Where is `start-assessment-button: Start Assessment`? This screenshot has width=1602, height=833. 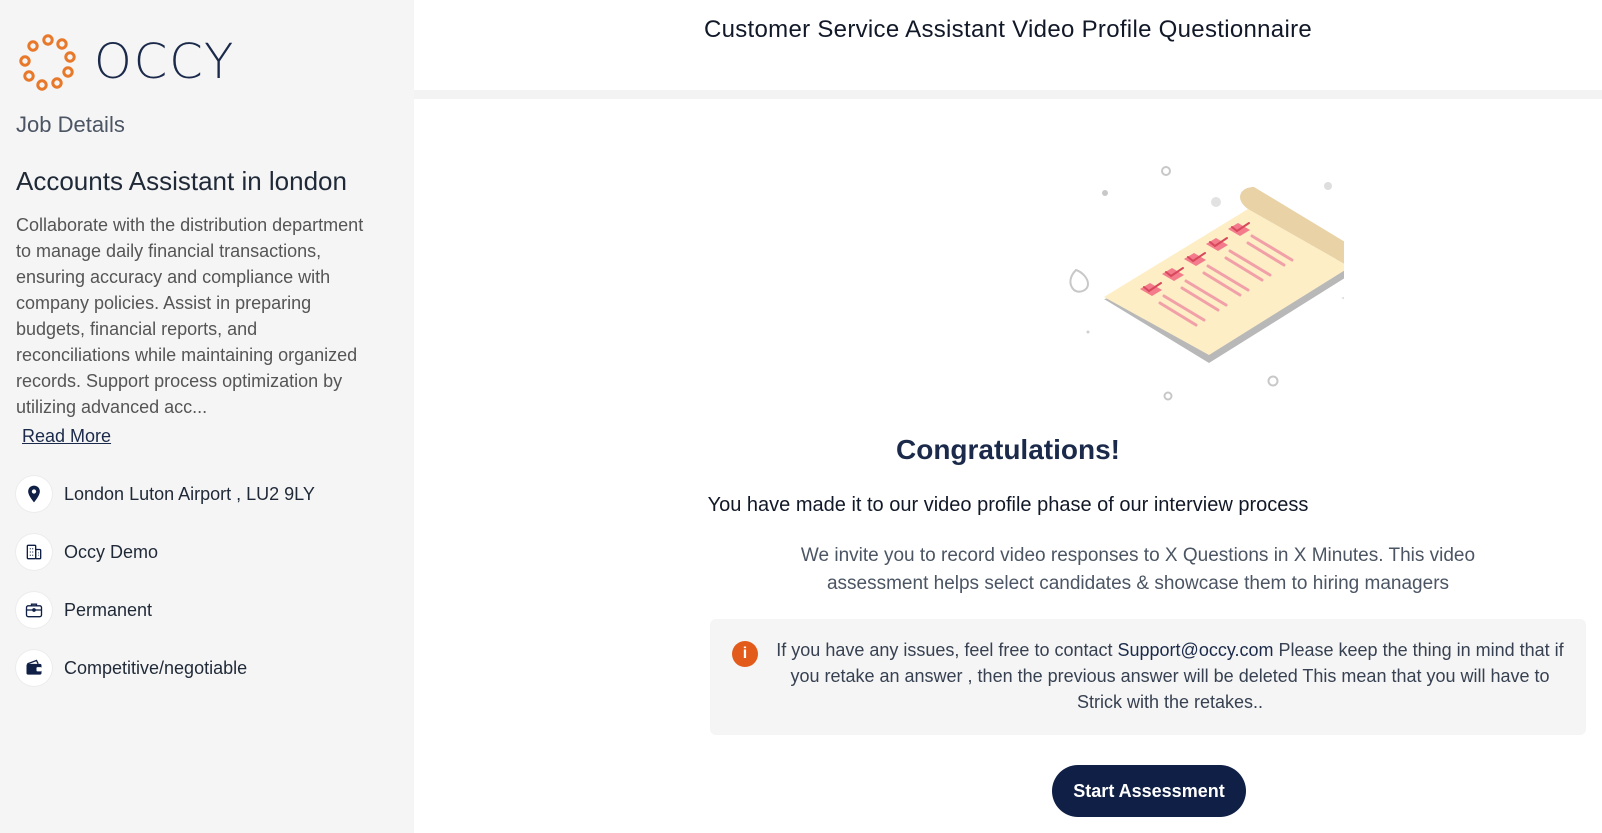 start-assessment-button: Start Assessment is located at coordinates (1149, 791).